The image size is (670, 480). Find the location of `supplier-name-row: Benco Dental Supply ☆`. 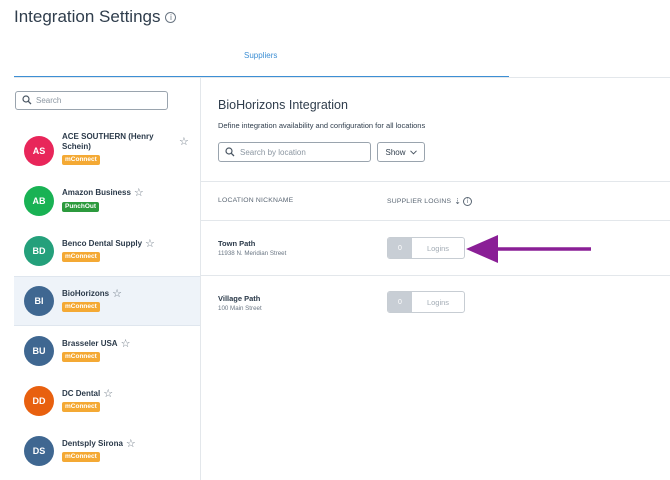

supplier-name-row: Benco Dental Supply ☆ is located at coordinates (108, 244).